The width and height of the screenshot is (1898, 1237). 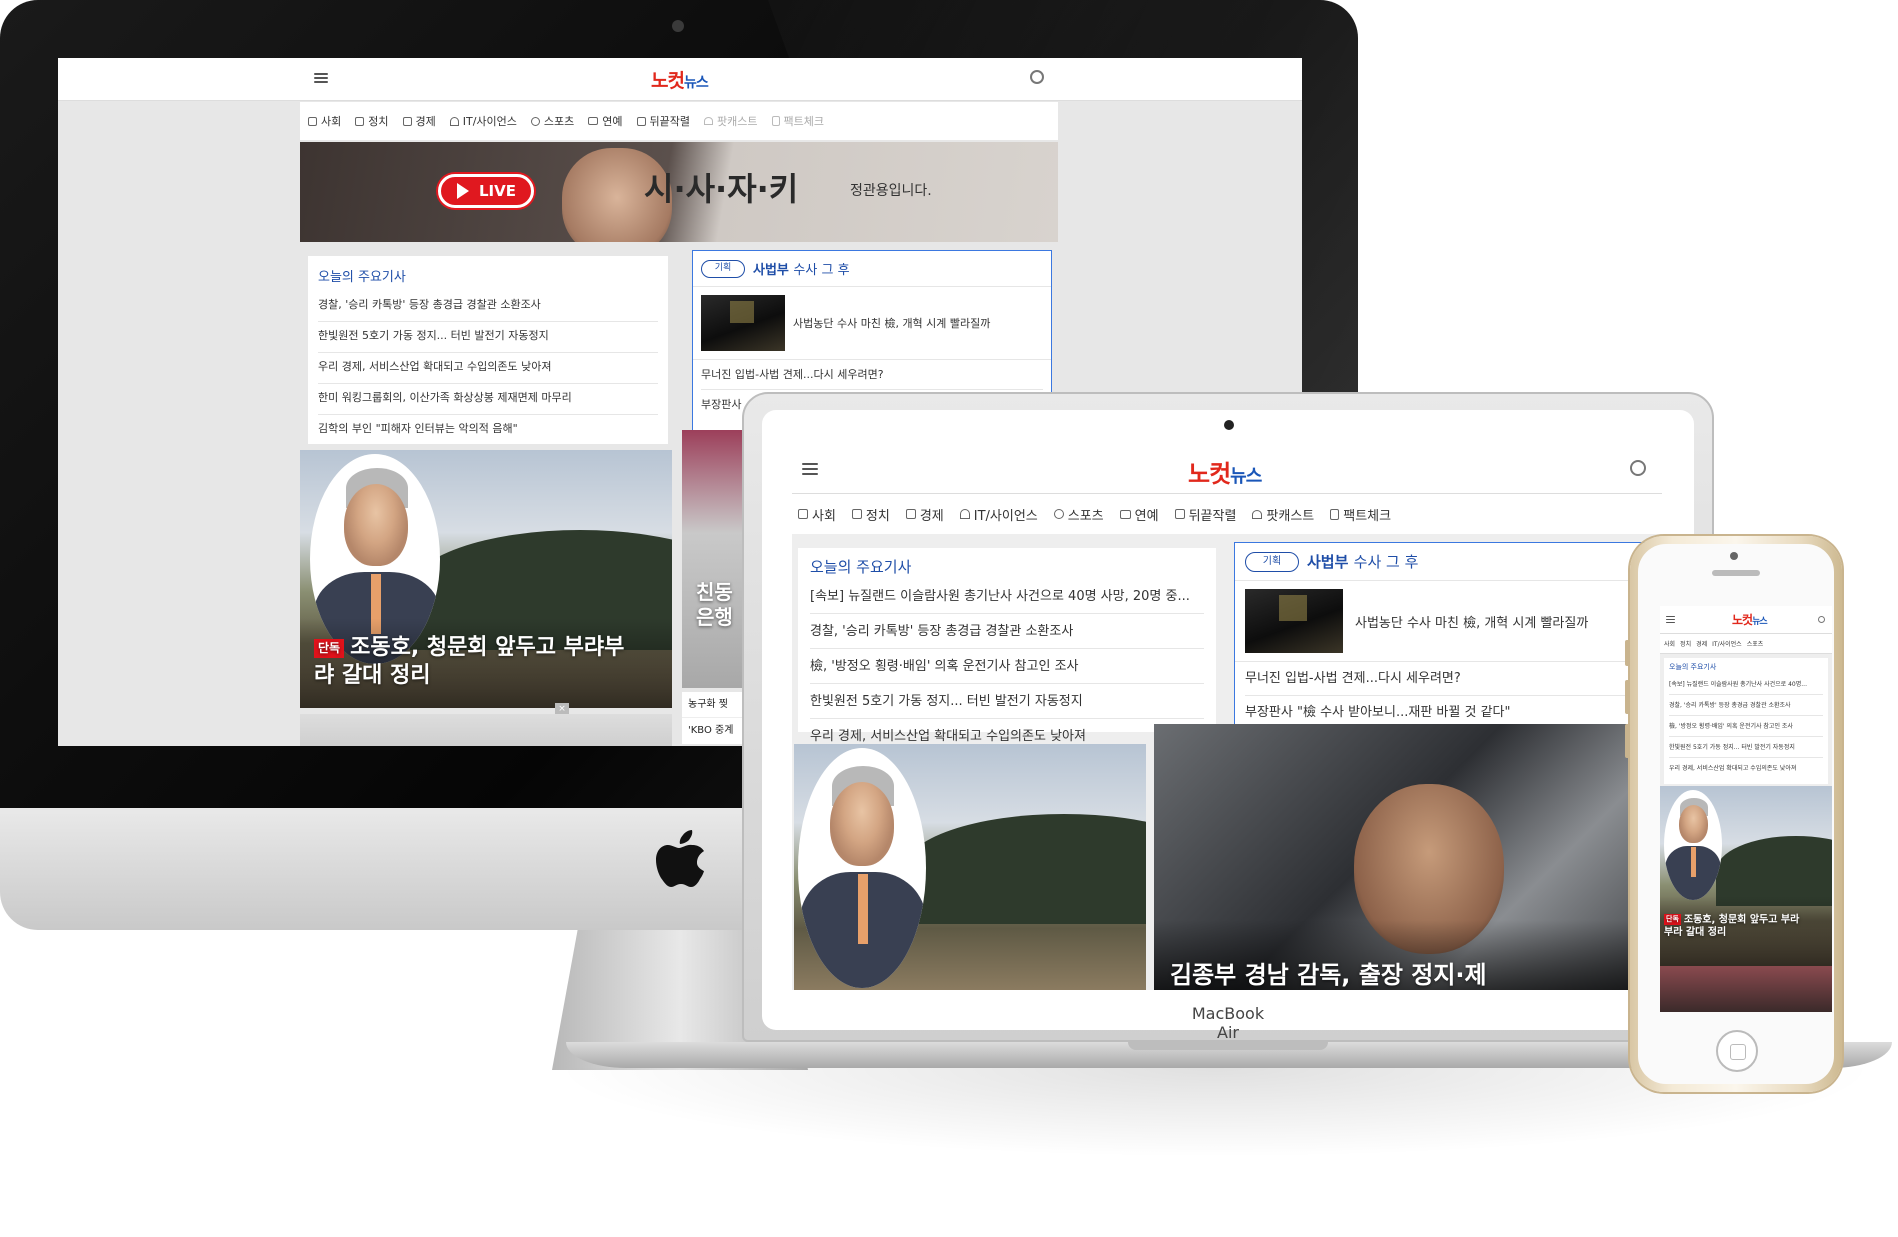 I want to click on logo-part-b: 뉴스, so click(x=696, y=83).